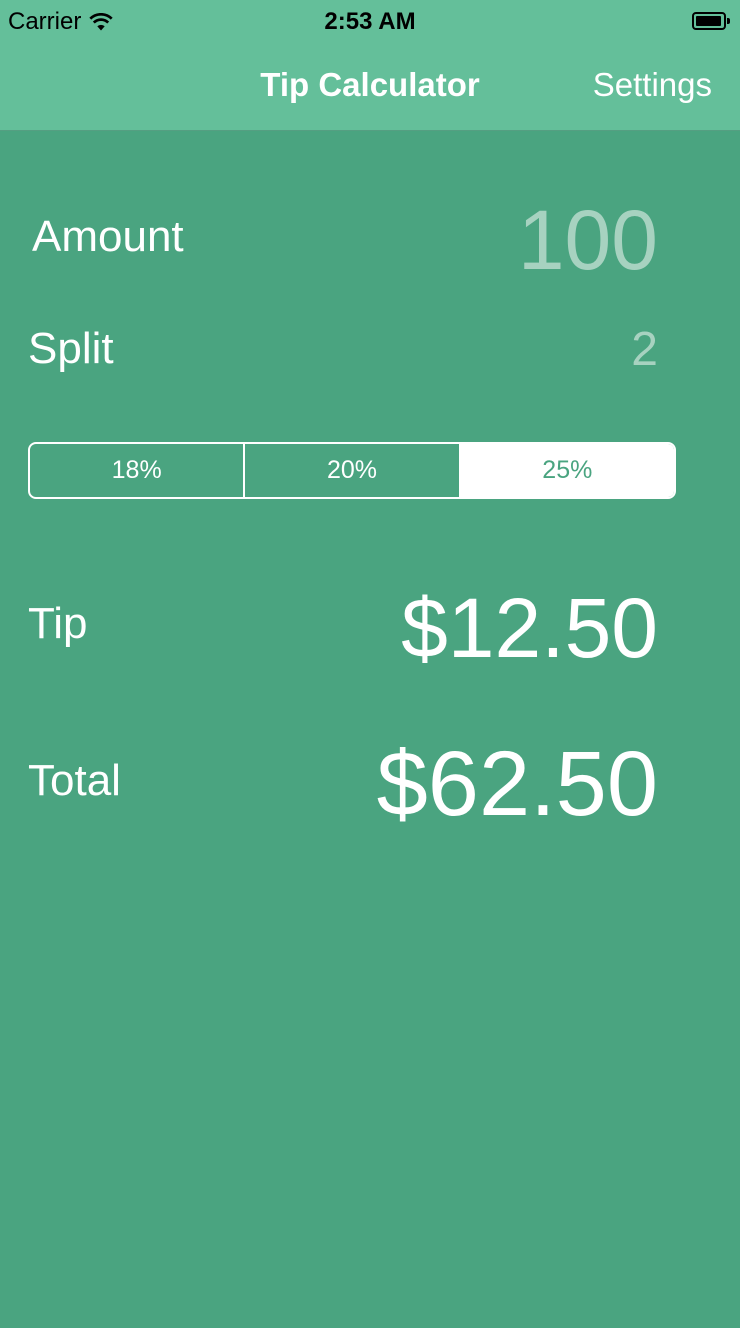 This screenshot has width=740, height=1328. I want to click on split-label: Split, so click(71, 348).